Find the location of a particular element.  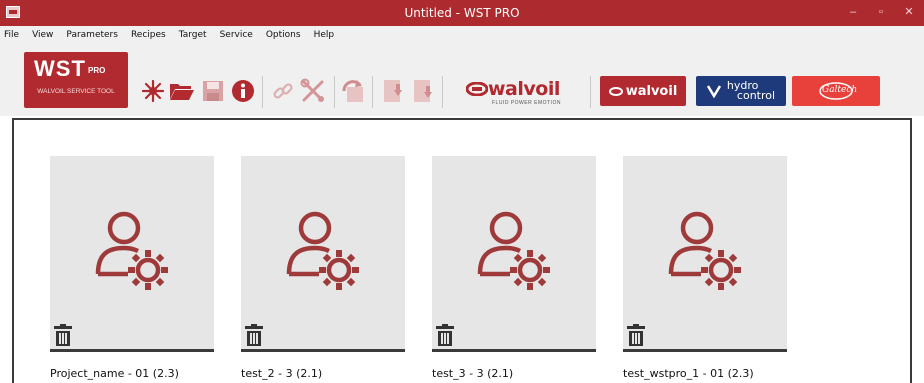

wst-pro-logo: WST PRO WALVOIL SERVICE TOOL is located at coordinates (76, 80).